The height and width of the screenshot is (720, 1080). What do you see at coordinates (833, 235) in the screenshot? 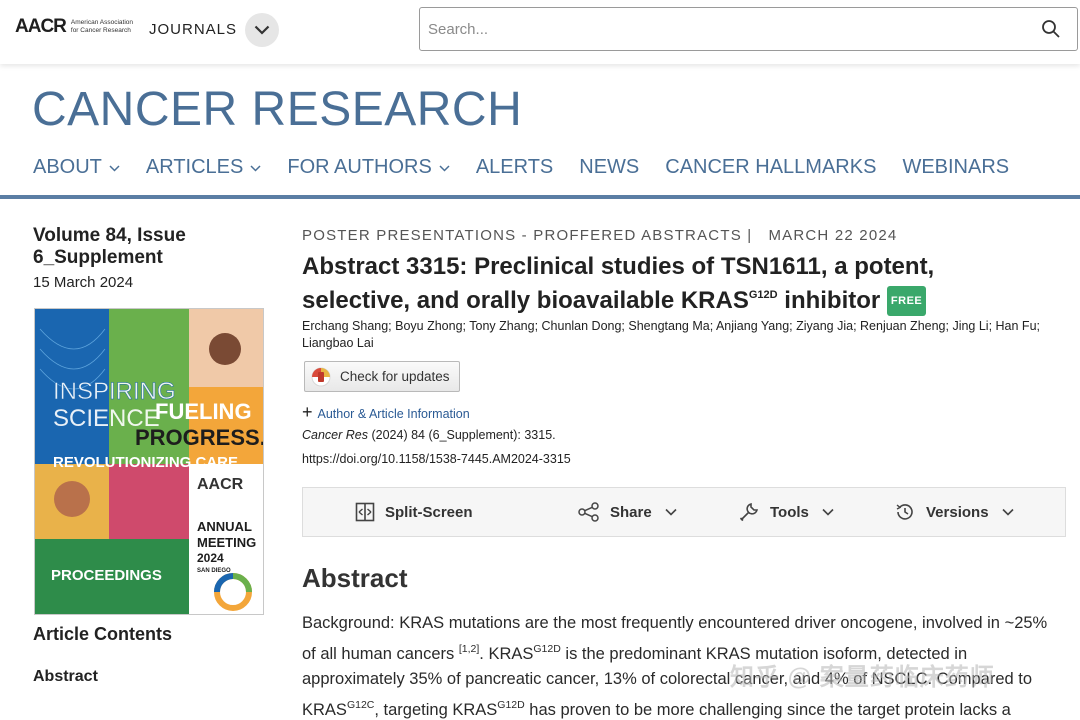
I see `article-date: MARCH 22 2024` at bounding box center [833, 235].